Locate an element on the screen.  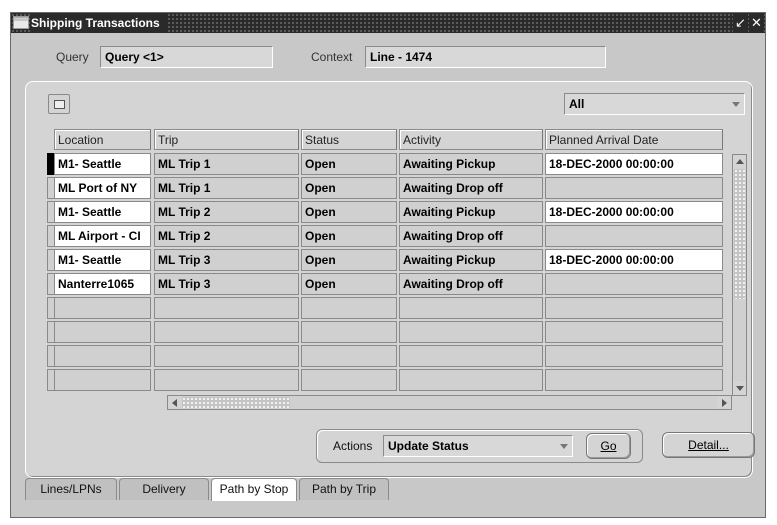
scroll-left-icon is located at coordinates (175, 402).